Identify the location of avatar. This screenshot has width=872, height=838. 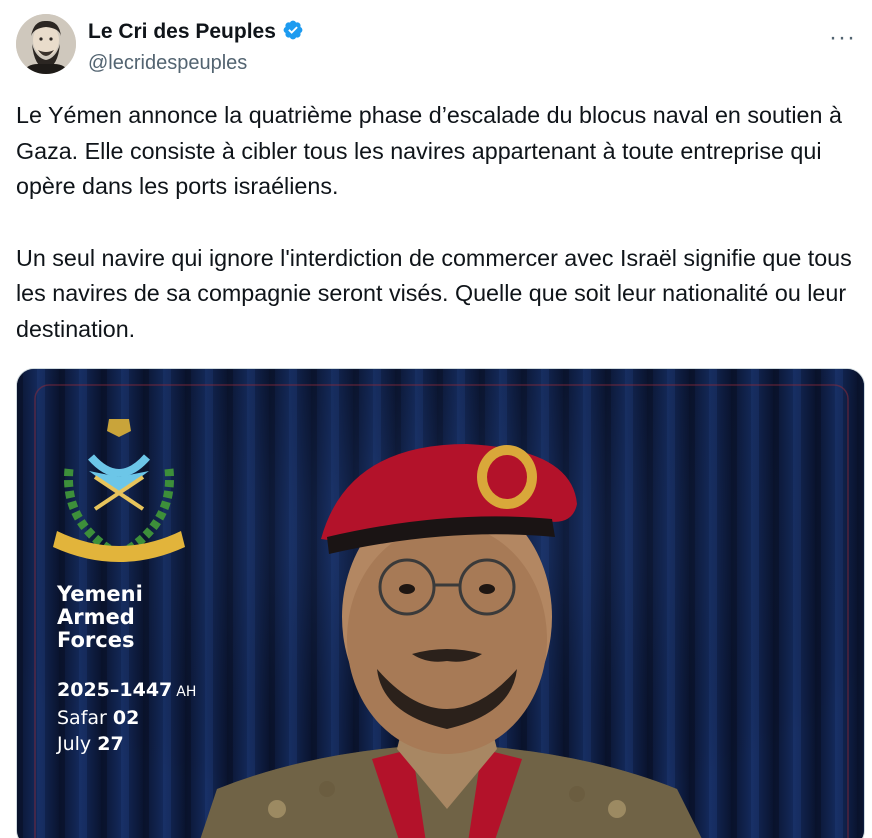
(46, 44).